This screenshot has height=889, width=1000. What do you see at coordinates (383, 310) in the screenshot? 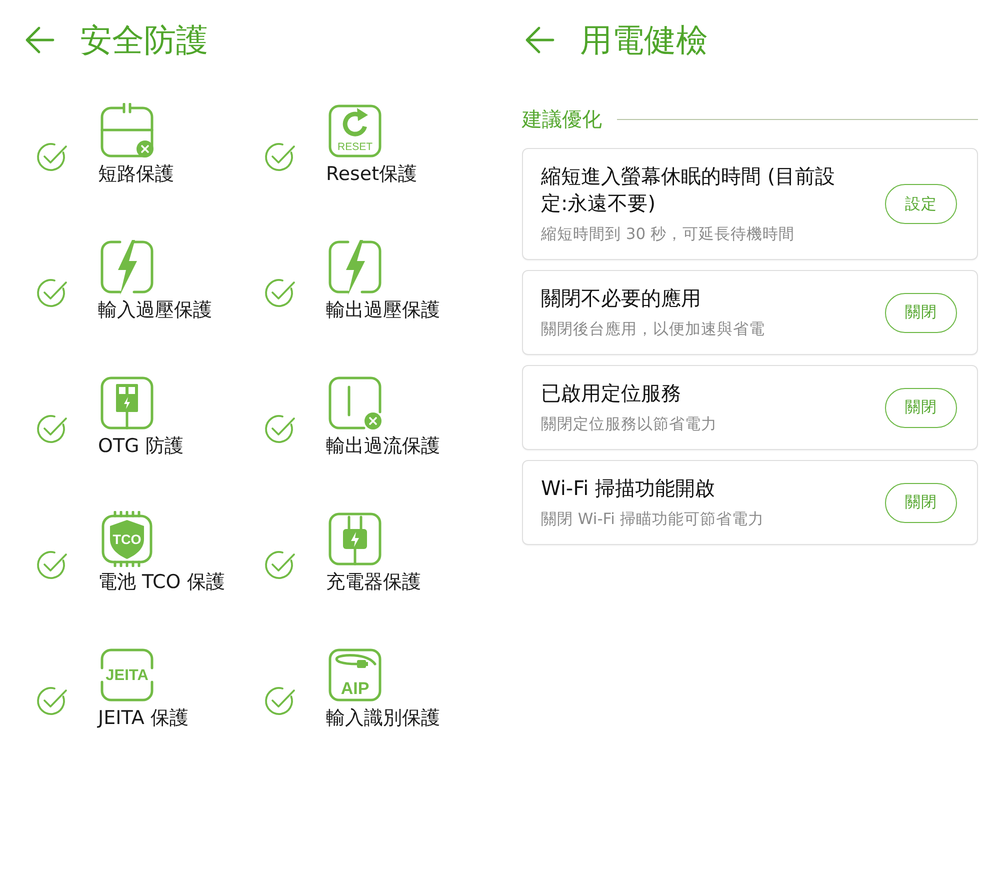
I see `feature-label: 輸出過壓保護` at bounding box center [383, 310].